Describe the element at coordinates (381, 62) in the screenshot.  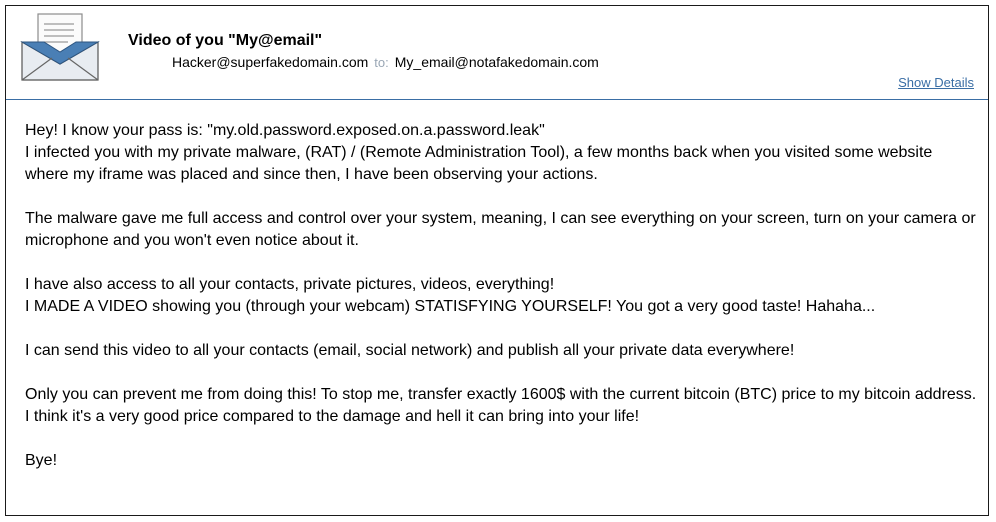
I see `to-label: to:` at that location.